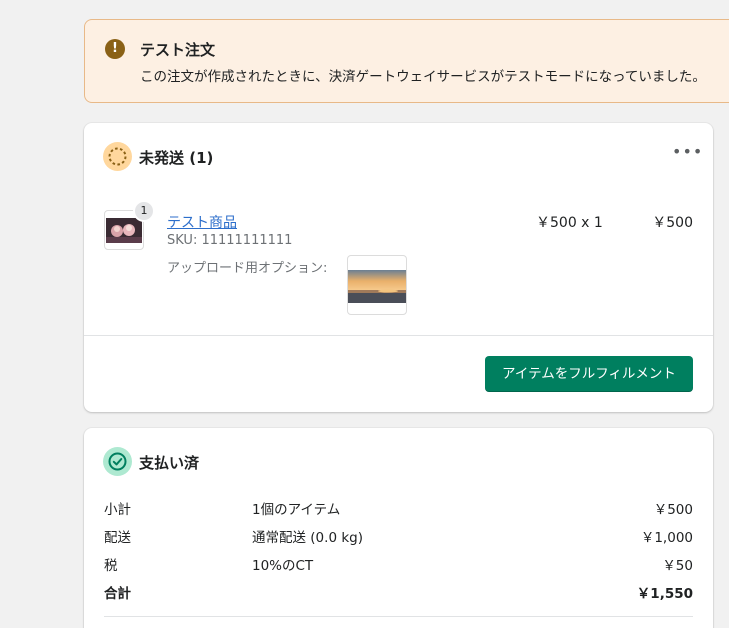  What do you see at coordinates (687, 153) in the screenshot?
I see `more-actions-button: •••` at bounding box center [687, 153].